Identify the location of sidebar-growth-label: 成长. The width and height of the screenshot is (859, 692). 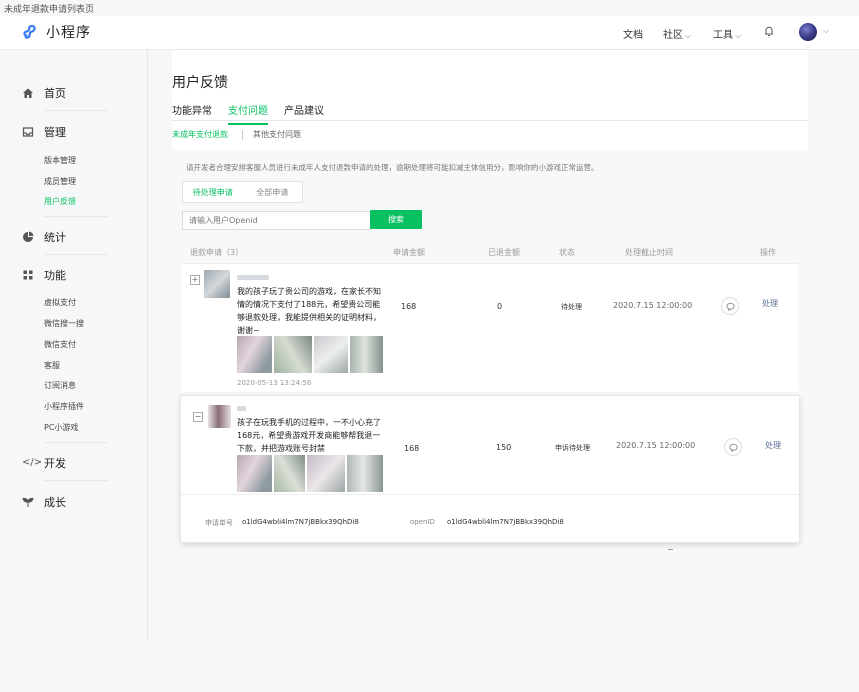
(55, 502).